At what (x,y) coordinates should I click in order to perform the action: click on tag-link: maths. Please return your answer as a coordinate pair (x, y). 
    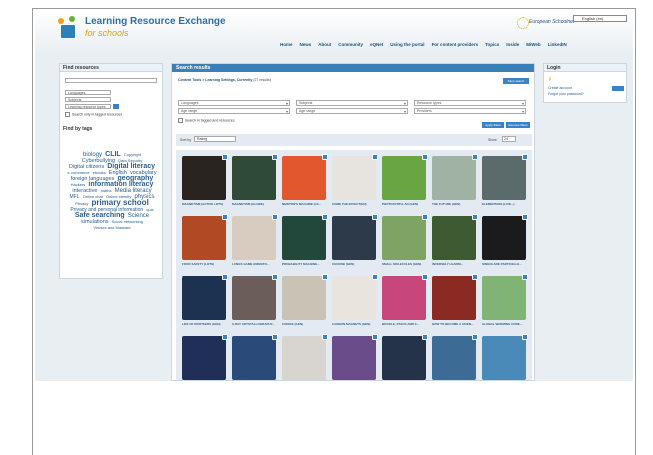
    Looking at the image, I should click on (106, 190).